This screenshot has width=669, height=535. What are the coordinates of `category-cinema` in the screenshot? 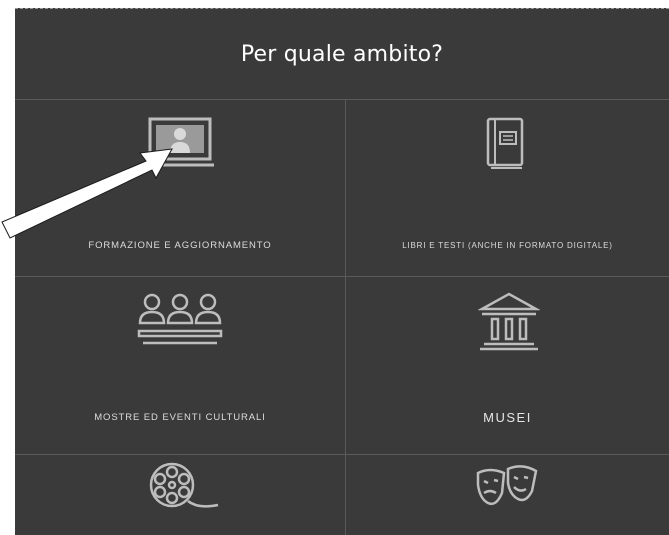 It's located at (180, 495).